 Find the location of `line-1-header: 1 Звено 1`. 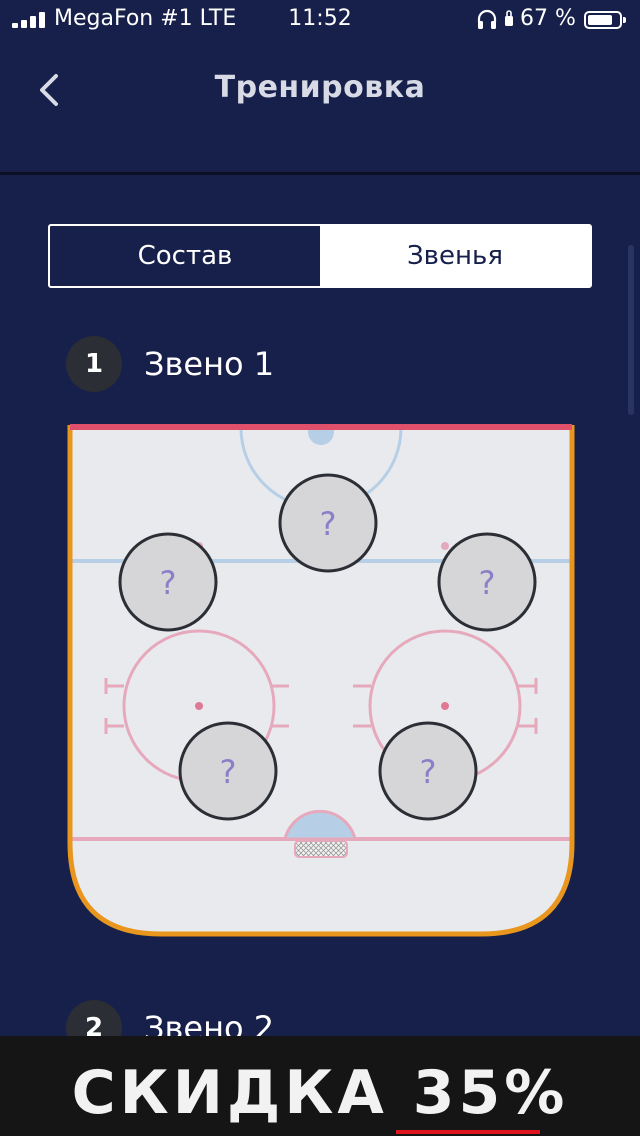

line-1-header: 1 Звено 1 is located at coordinates (170, 364).